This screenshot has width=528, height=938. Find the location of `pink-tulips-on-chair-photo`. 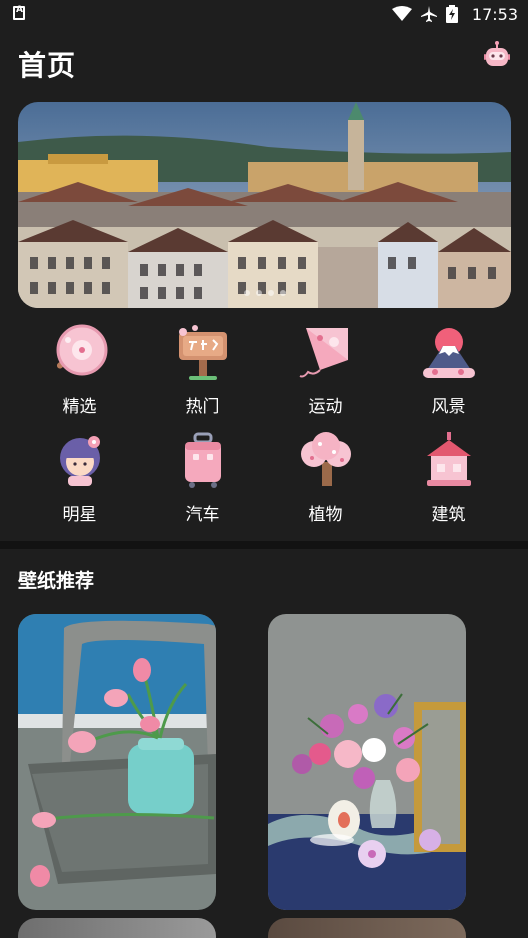

pink-tulips-on-chair-photo is located at coordinates (117, 762).